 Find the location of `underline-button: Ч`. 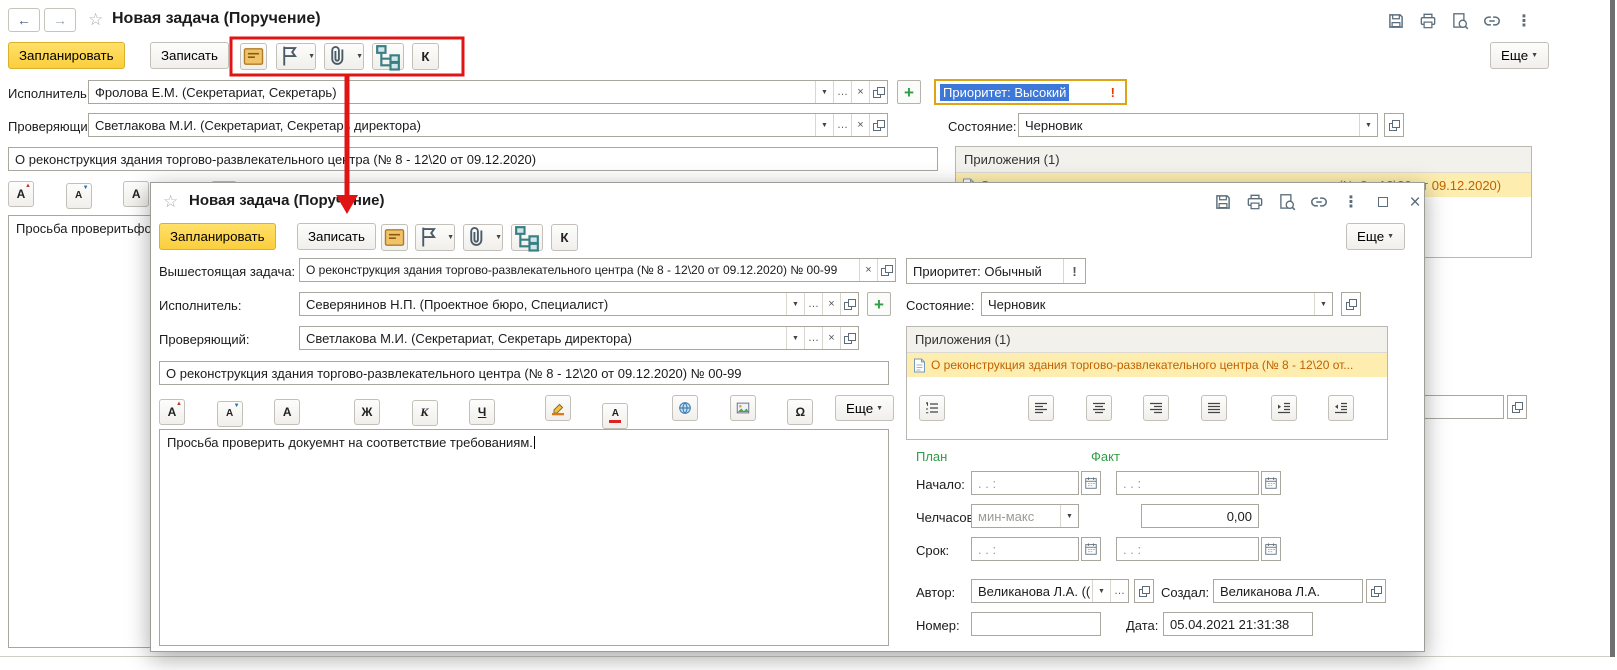

underline-button: Ч is located at coordinates (482, 412).